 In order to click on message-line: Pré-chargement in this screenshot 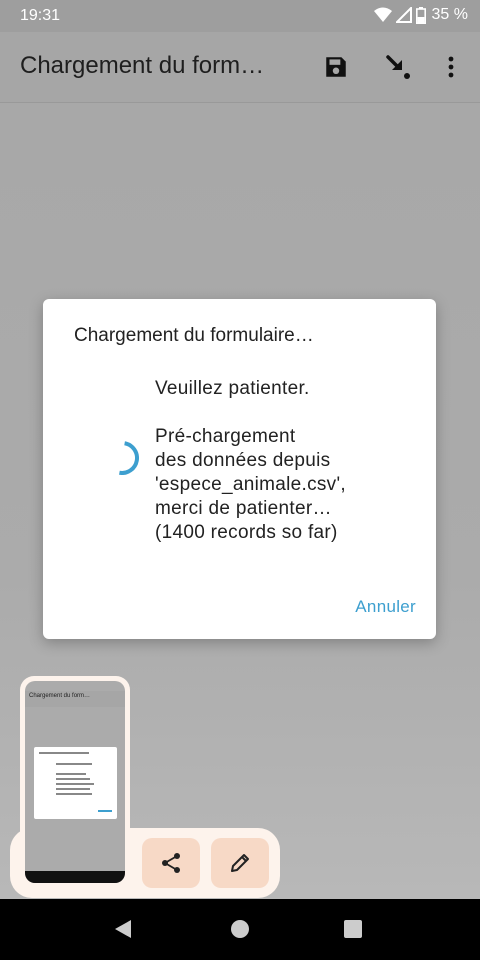, I will do `click(225, 436)`.